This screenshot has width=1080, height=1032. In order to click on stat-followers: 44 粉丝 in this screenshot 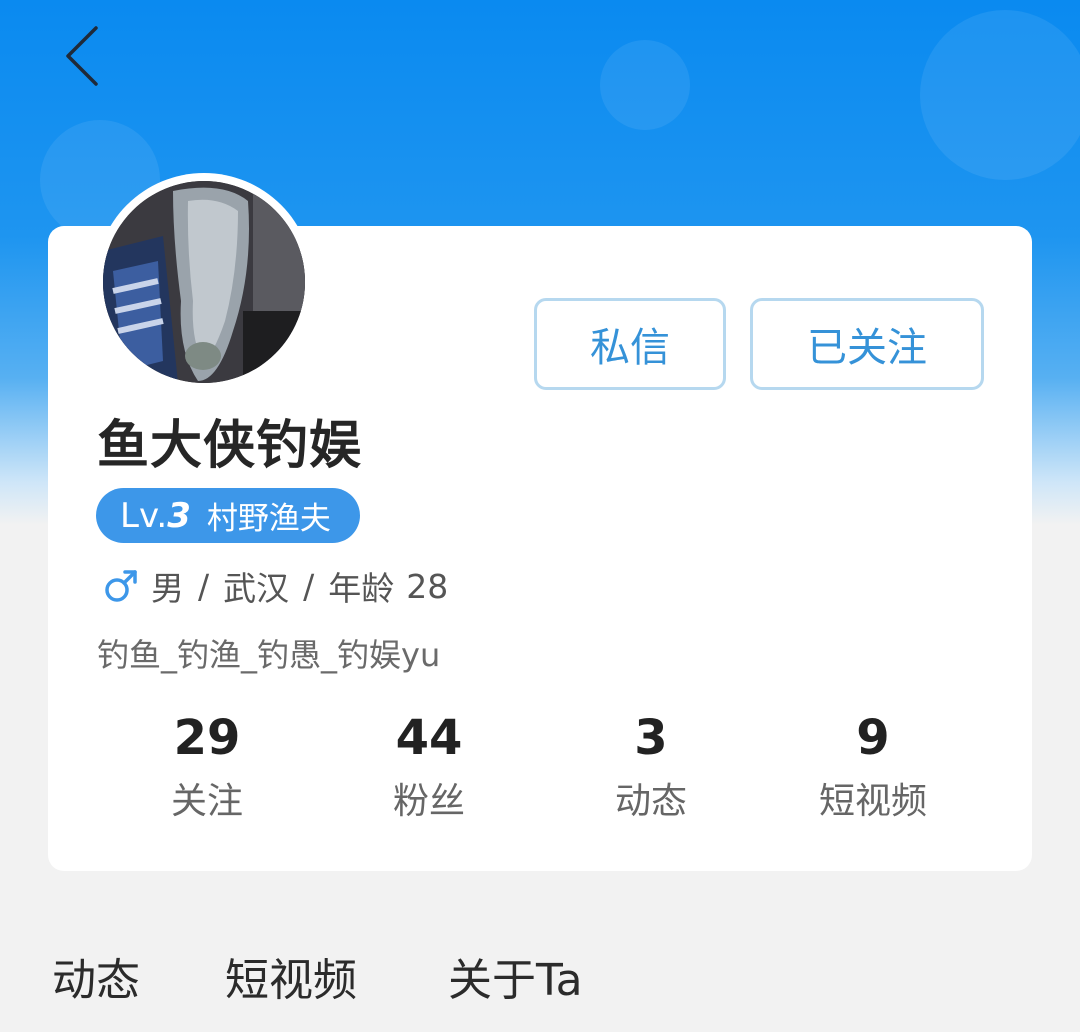, I will do `click(429, 768)`.